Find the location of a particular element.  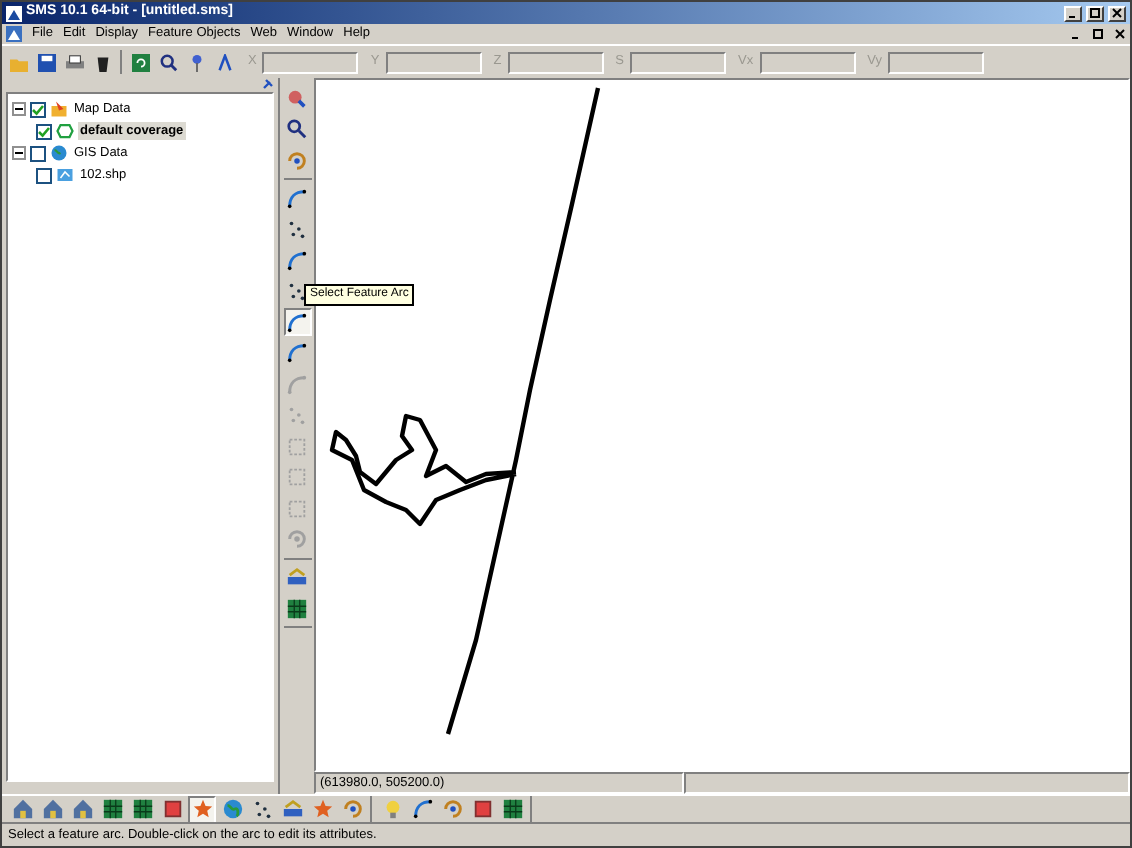

app-icon is located at coordinates (14, 13).